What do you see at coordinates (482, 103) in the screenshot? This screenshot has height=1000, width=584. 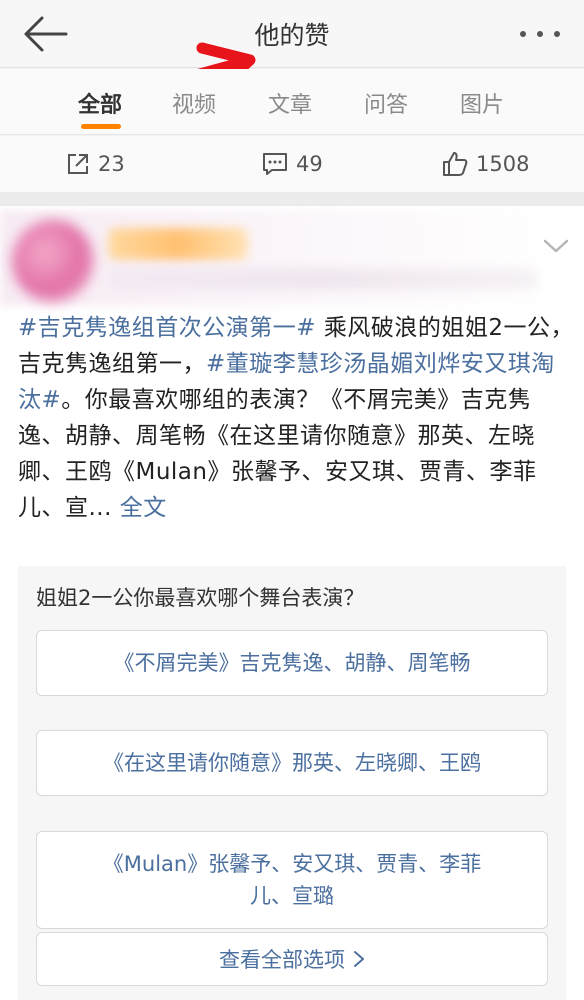 I see `tab-images: 图片` at bounding box center [482, 103].